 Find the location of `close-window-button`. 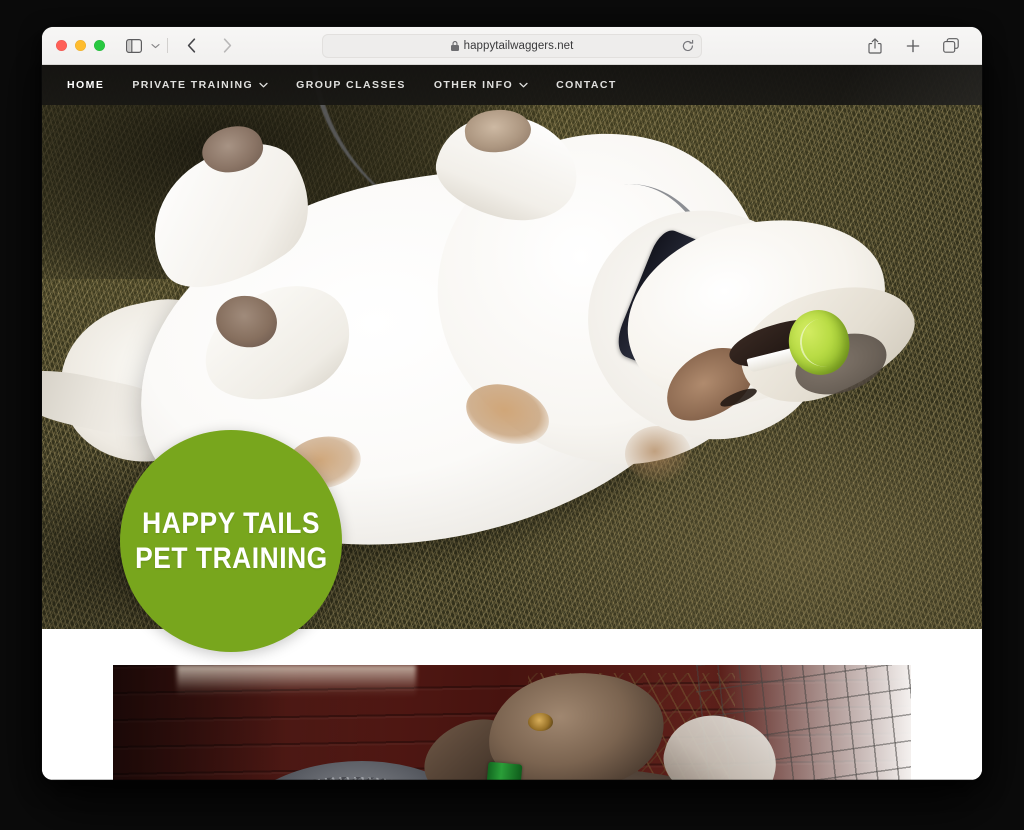

close-window-button is located at coordinates (61, 45).